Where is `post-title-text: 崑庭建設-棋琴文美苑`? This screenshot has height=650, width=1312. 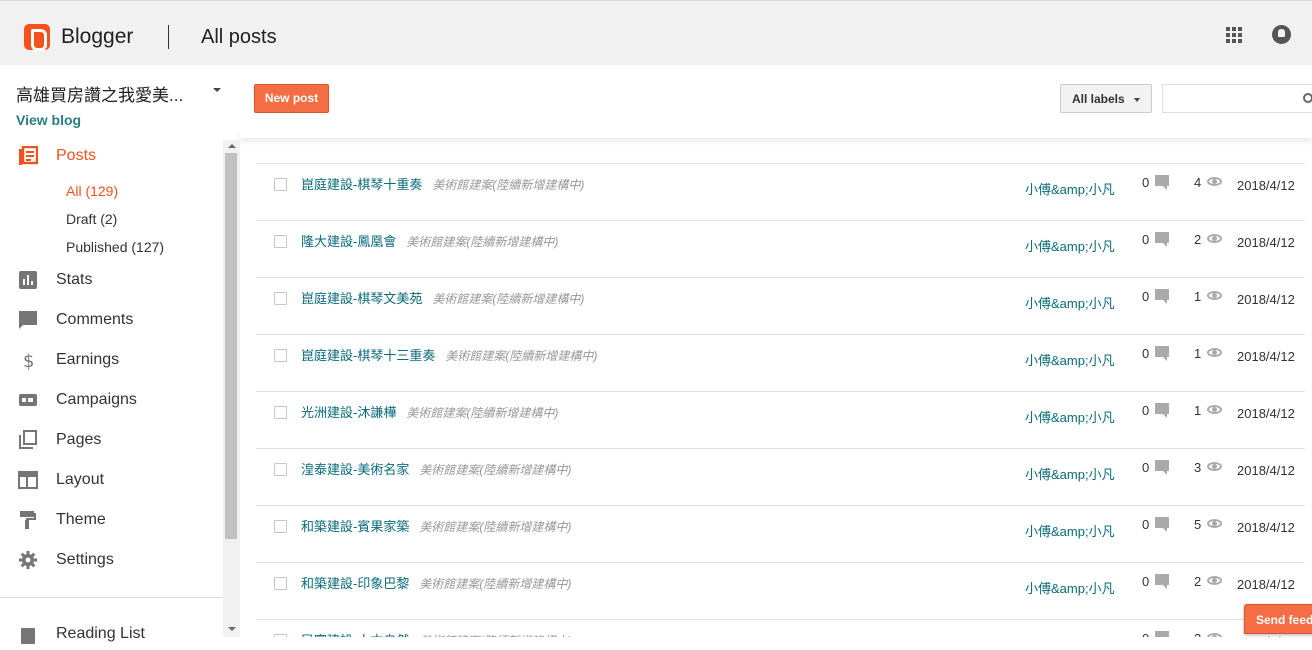 post-title-text: 崑庭建設-棋琴文美苑 is located at coordinates (361, 298).